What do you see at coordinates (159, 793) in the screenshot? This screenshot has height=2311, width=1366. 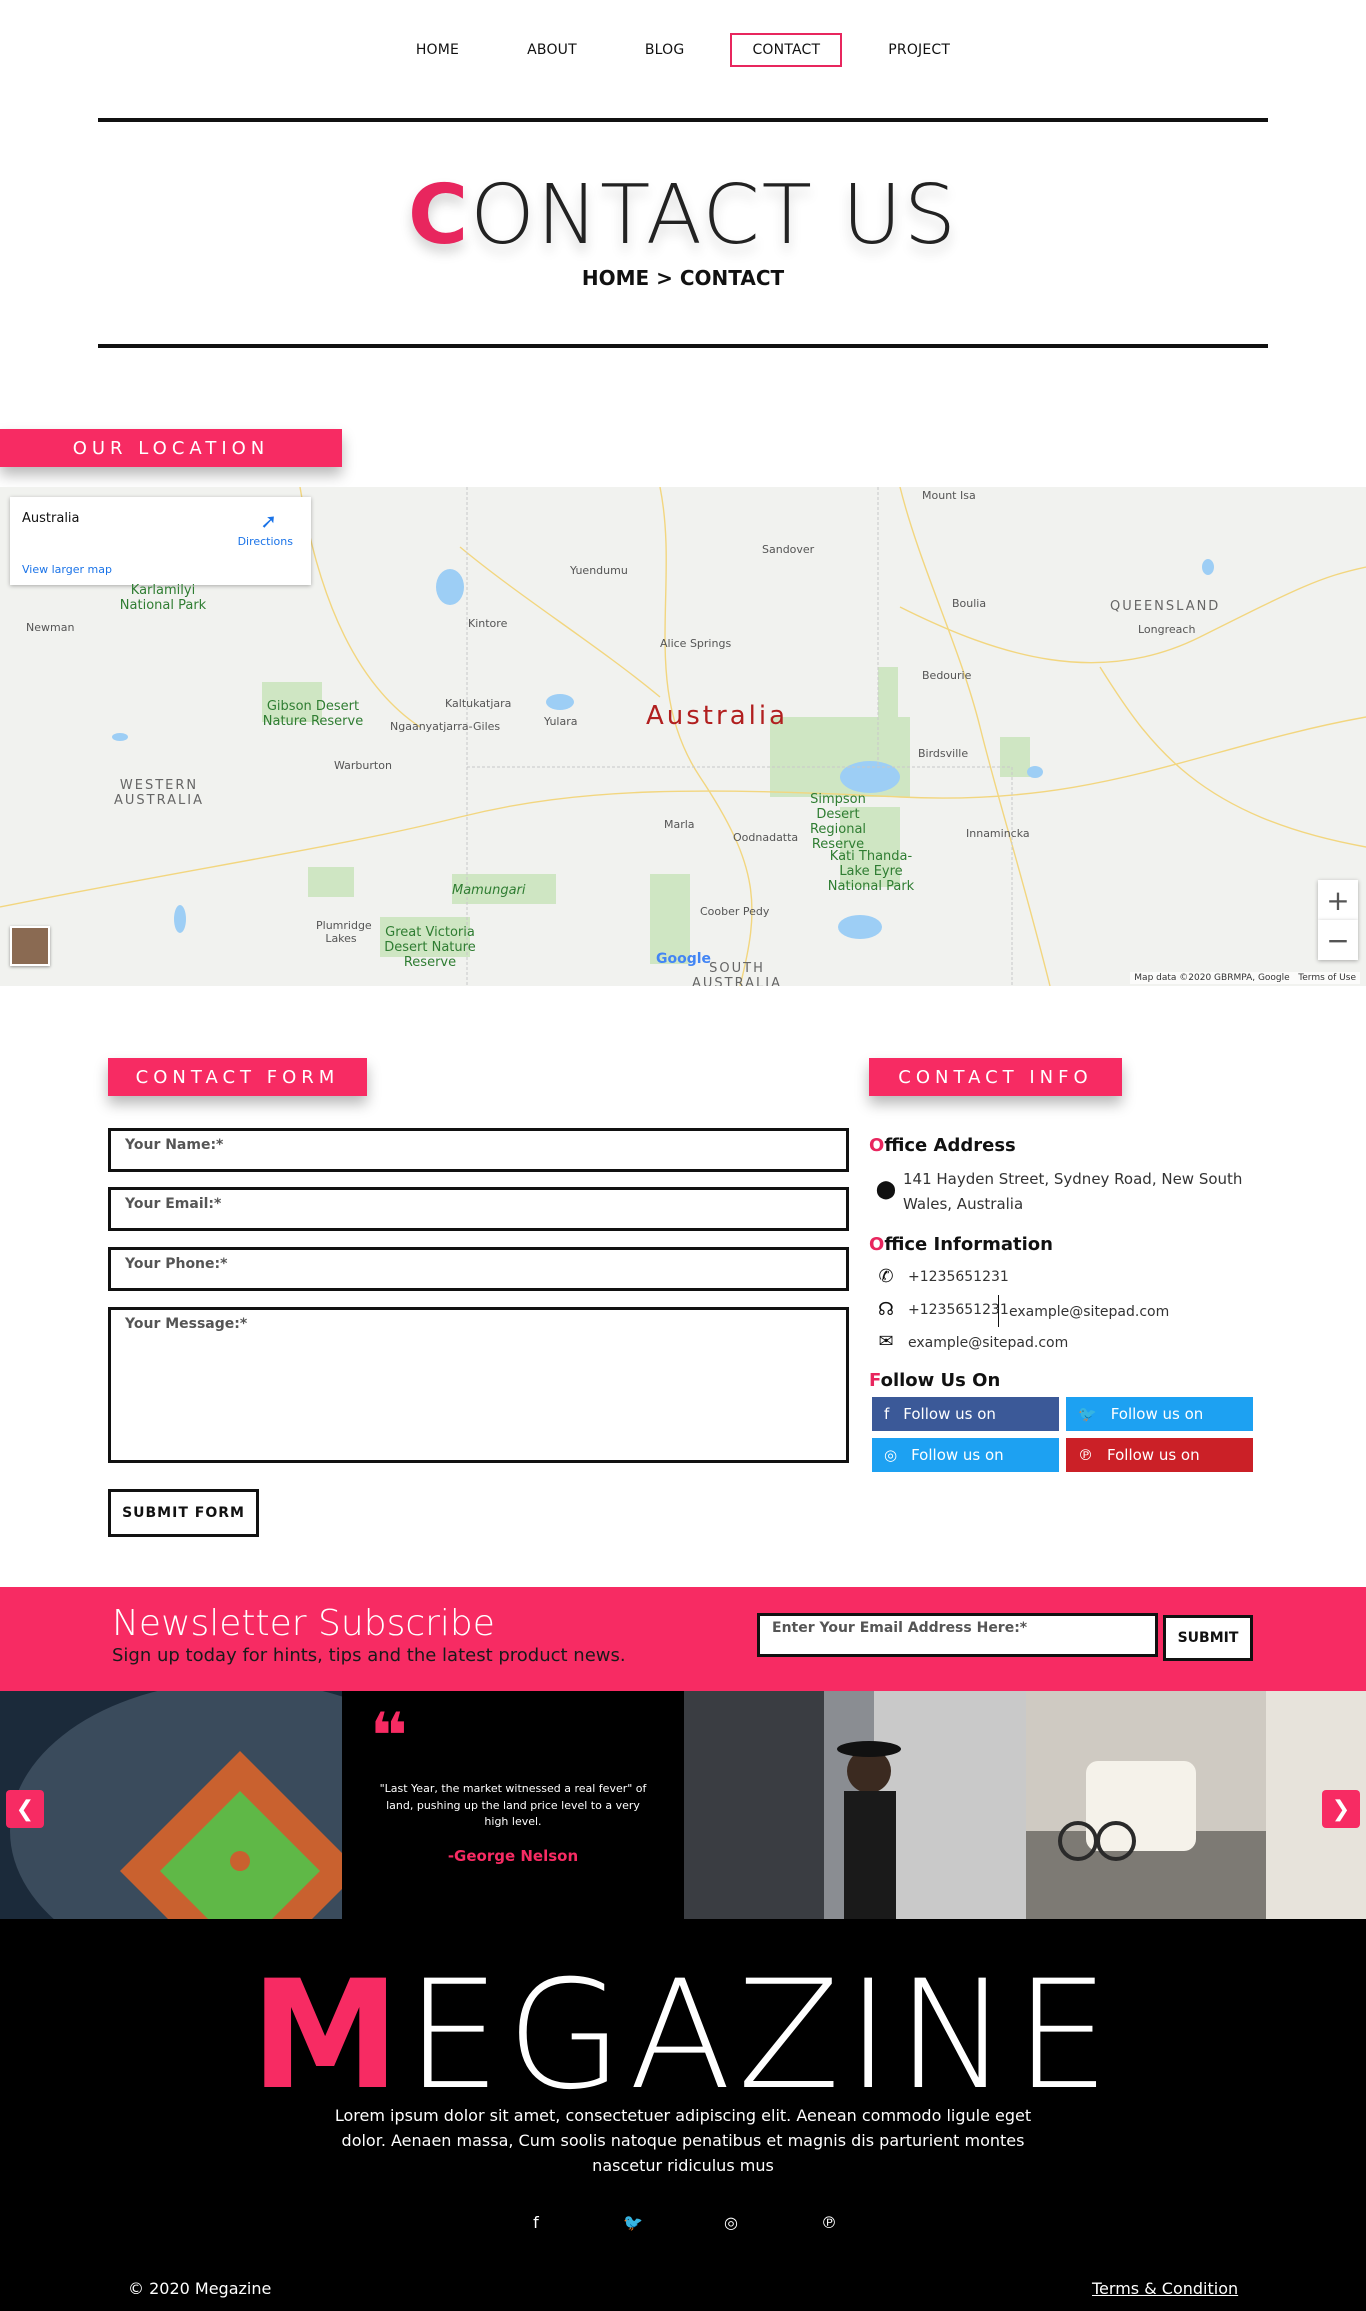 I see `map-region-western-australia: WESTERN AUSTRALIA` at bounding box center [159, 793].